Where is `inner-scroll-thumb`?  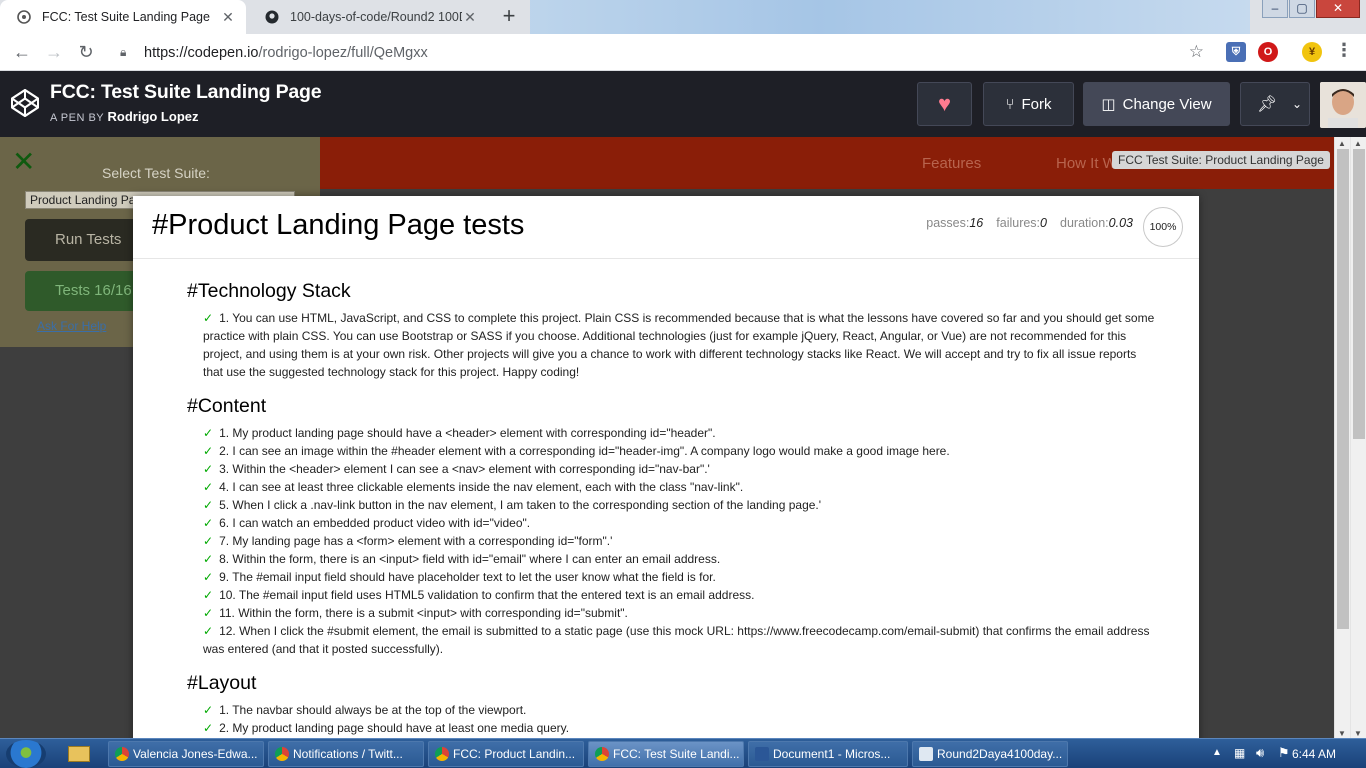
inner-scroll-thumb is located at coordinates (1343, 389).